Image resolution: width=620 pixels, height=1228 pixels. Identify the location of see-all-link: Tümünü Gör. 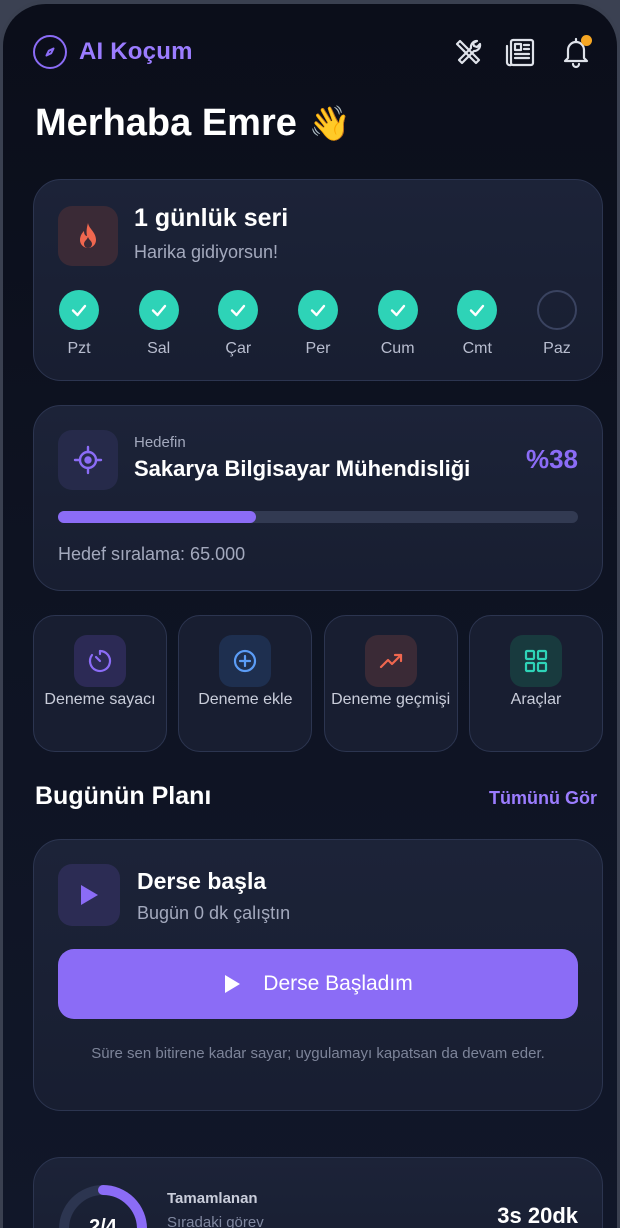
(543, 798).